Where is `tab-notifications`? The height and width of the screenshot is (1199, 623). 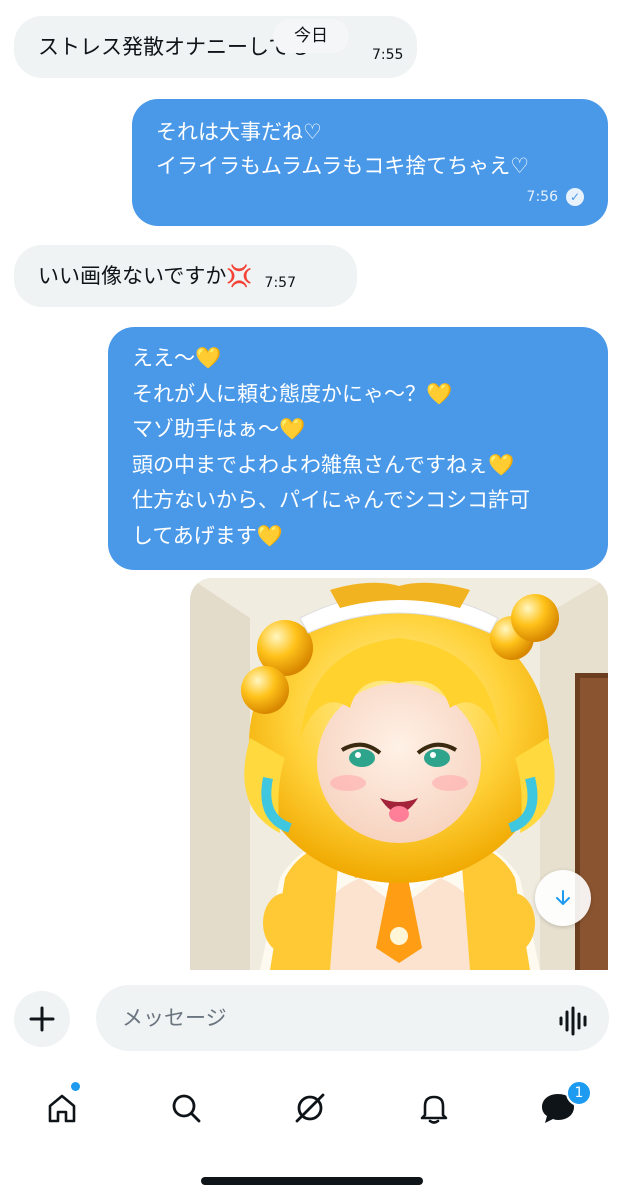
tab-notifications is located at coordinates (434, 1108).